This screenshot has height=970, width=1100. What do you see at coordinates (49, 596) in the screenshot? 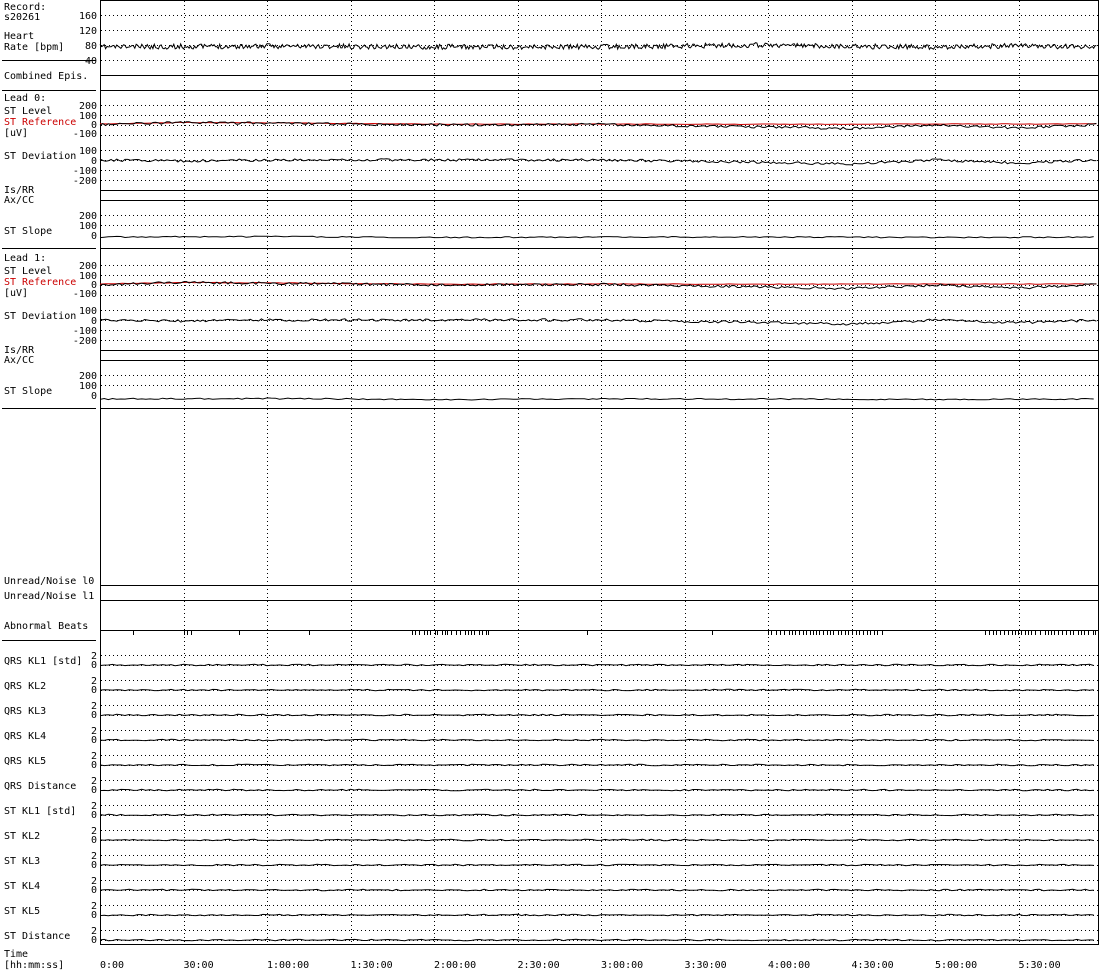
I see `unread-noise-1-label: Unread/Noise l1` at bounding box center [49, 596].